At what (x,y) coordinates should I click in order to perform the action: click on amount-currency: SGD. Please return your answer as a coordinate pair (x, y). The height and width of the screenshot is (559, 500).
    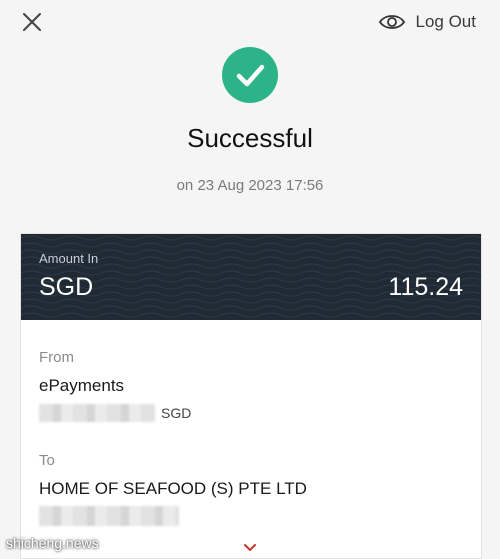
    Looking at the image, I should click on (66, 287).